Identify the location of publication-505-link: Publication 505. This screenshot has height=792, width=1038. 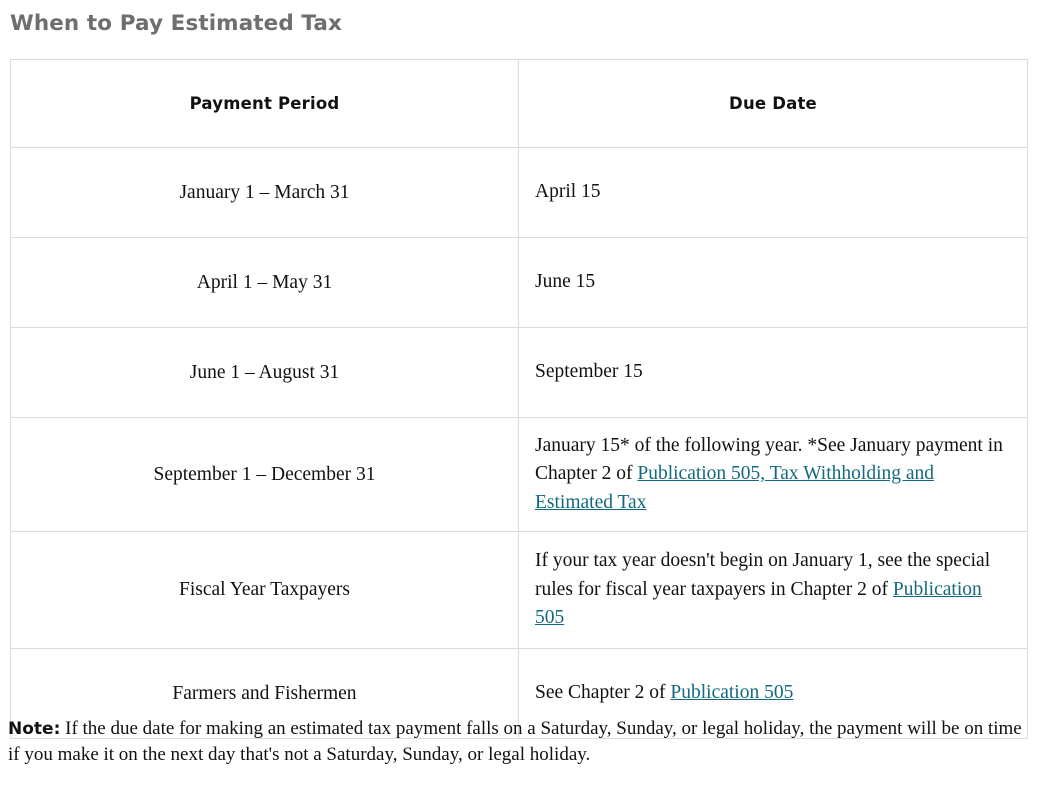
(731, 692).